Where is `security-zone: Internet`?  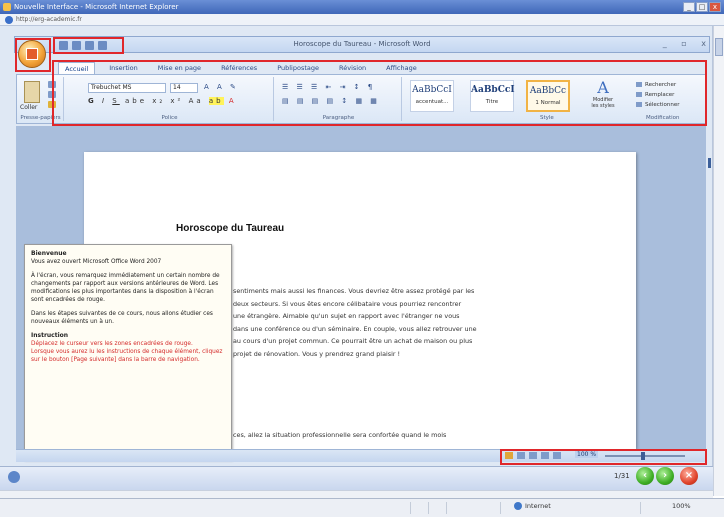 security-zone: Internet is located at coordinates (532, 506).